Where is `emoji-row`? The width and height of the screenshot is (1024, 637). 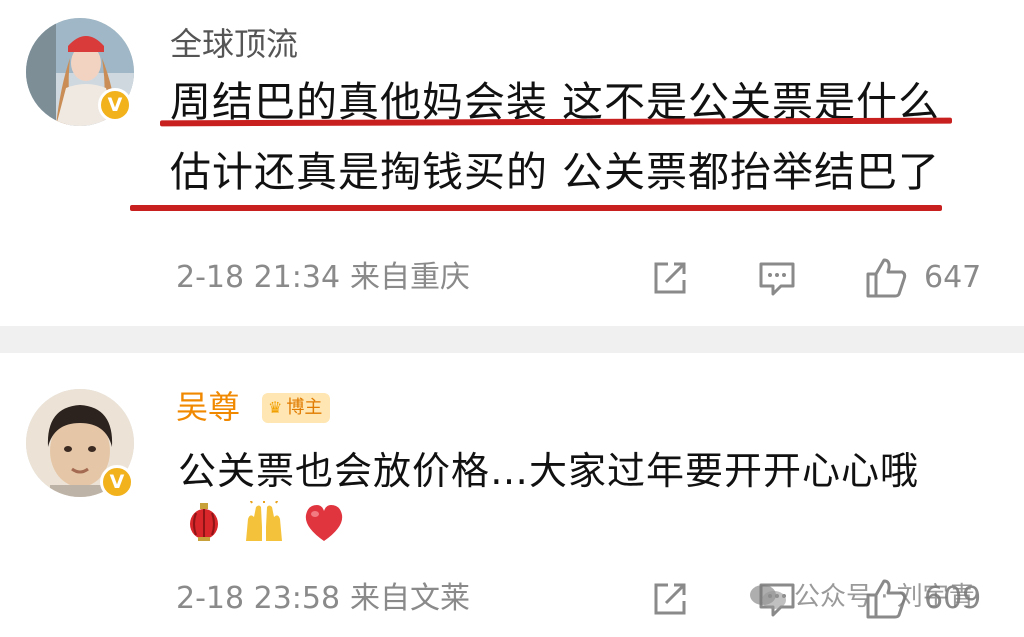 emoji-row is located at coordinates (264, 523).